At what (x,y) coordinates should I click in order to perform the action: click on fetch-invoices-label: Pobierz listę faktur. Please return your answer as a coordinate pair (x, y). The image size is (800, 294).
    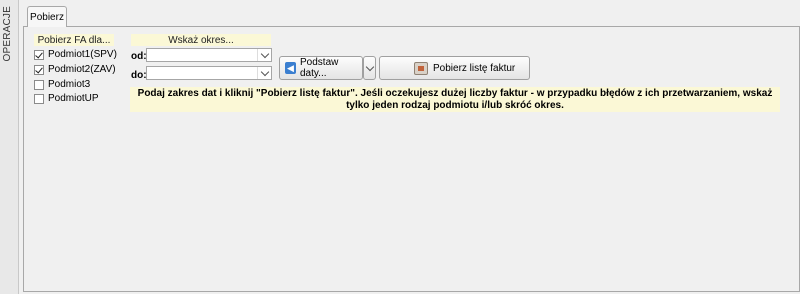
    Looking at the image, I should click on (474, 68).